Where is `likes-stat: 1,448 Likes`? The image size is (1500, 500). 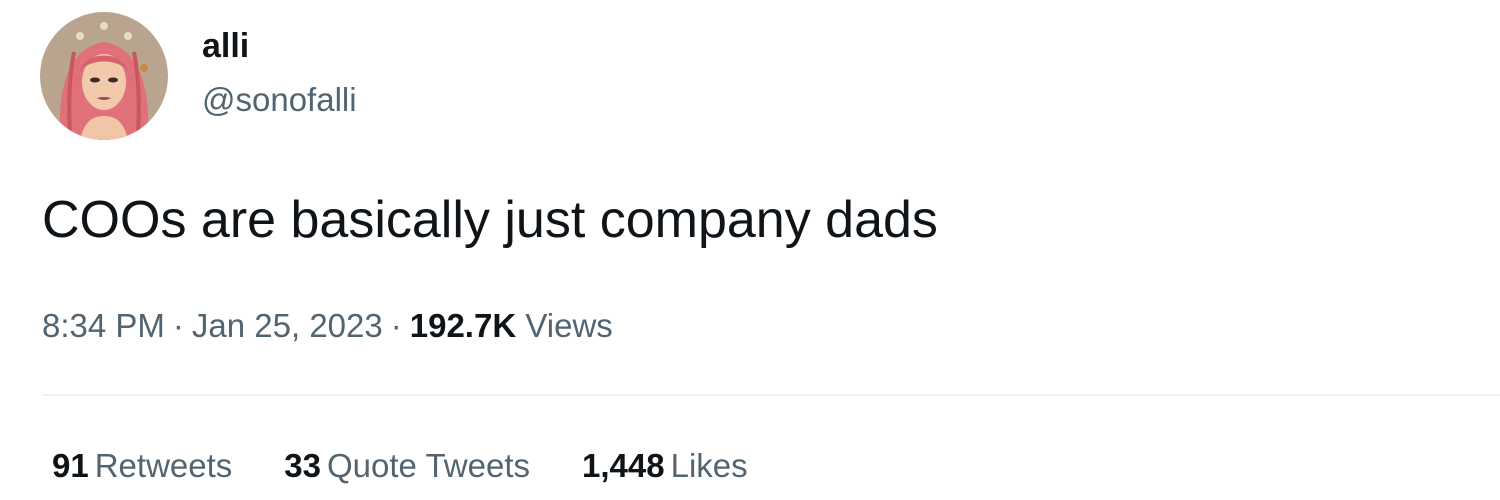 likes-stat: 1,448 Likes is located at coordinates (665, 466).